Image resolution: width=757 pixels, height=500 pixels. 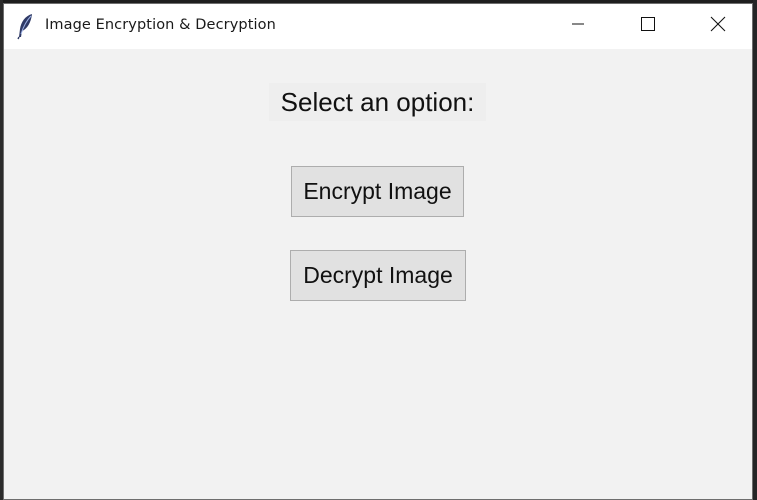 What do you see at coordinates (160, 25) in the screenshot?
I see `window-title: Image Encryption & Decryption` at bounding box center [160, 25].